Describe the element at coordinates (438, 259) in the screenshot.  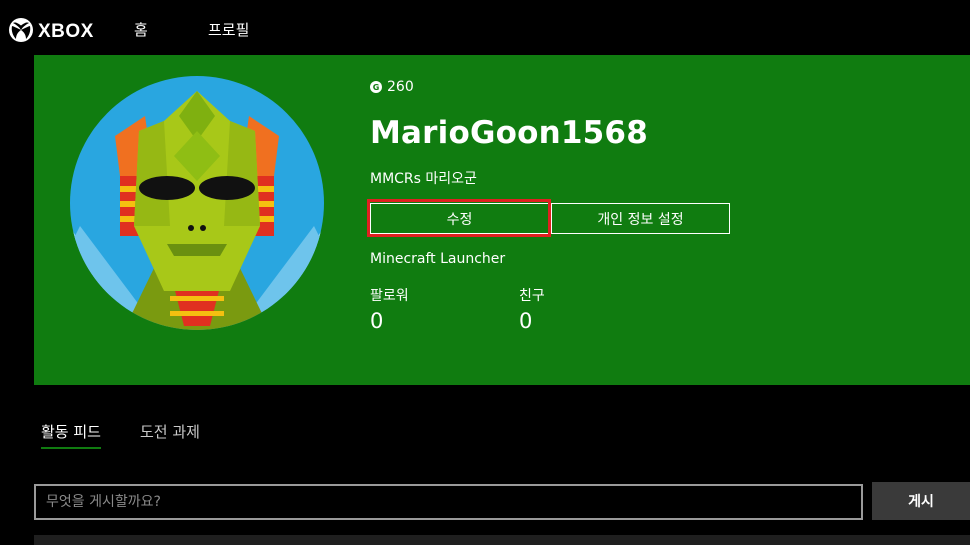
I see `presence-status: Minecraft Launcher` at that location.